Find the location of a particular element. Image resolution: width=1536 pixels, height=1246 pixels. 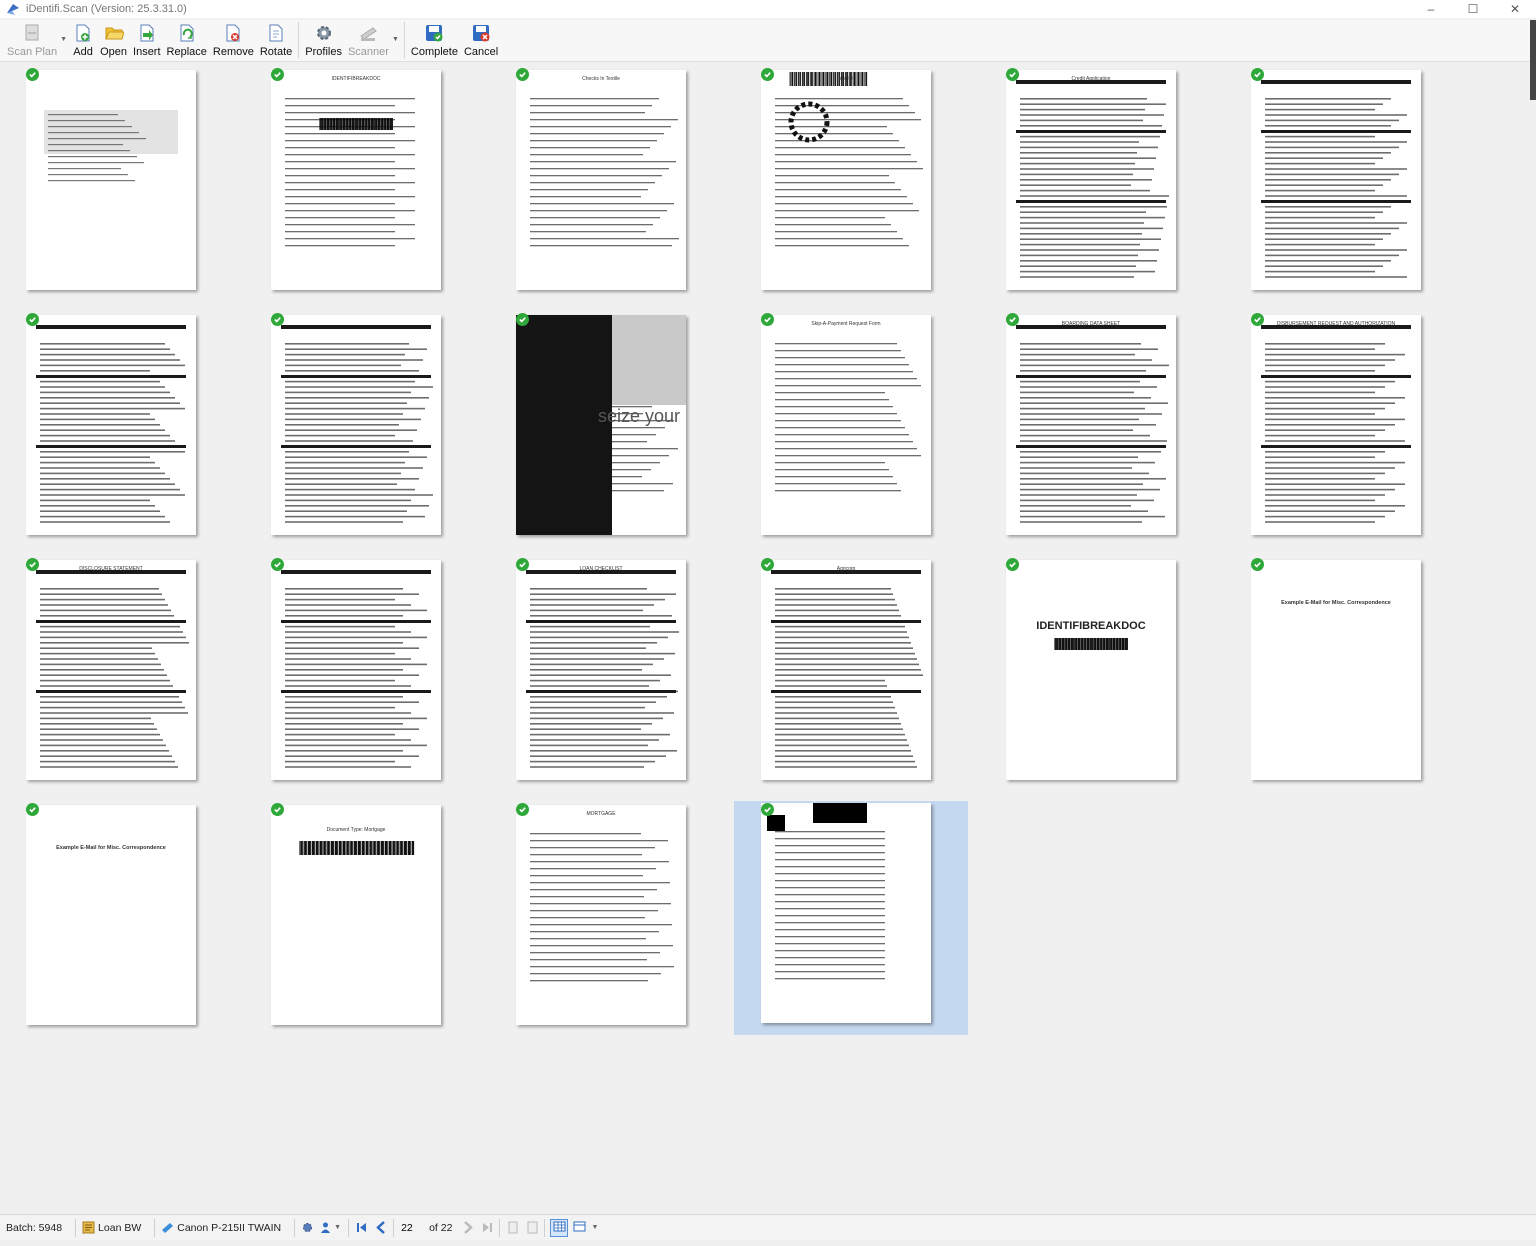

replace-page-icon is located at coordinates (187, 33).